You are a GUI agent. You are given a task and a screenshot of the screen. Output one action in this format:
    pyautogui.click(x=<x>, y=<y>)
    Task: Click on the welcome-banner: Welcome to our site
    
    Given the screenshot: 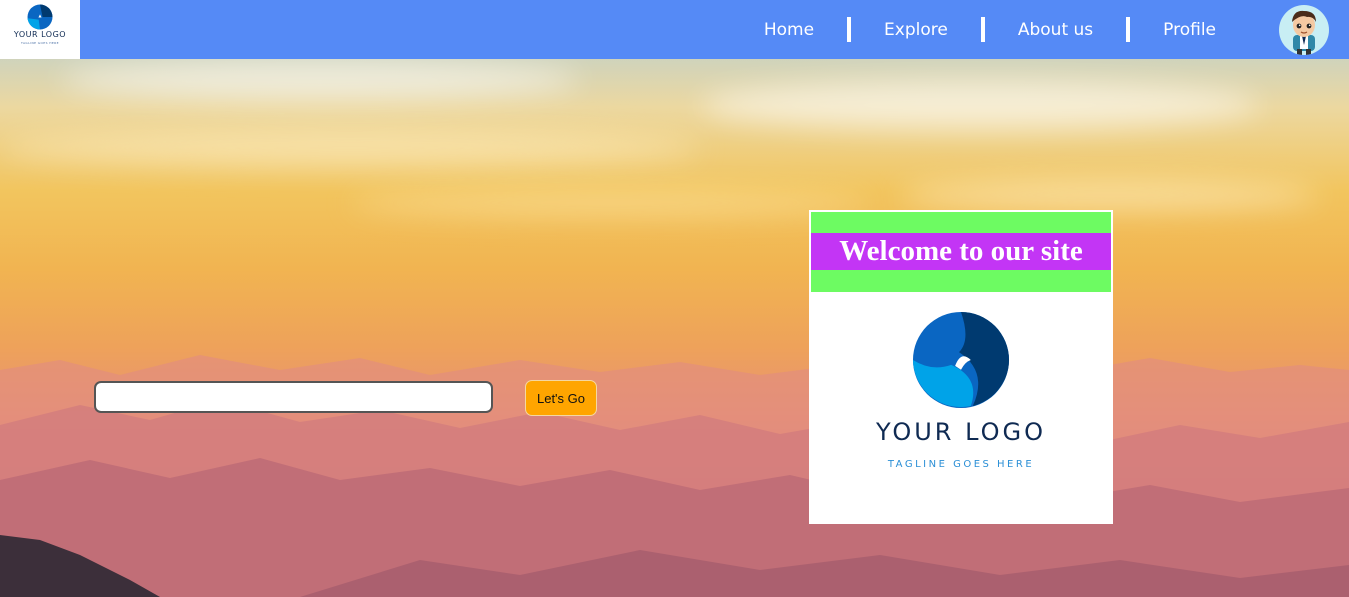 What is the action you would take?
    pyautogui.click(x=961, y=252)
    